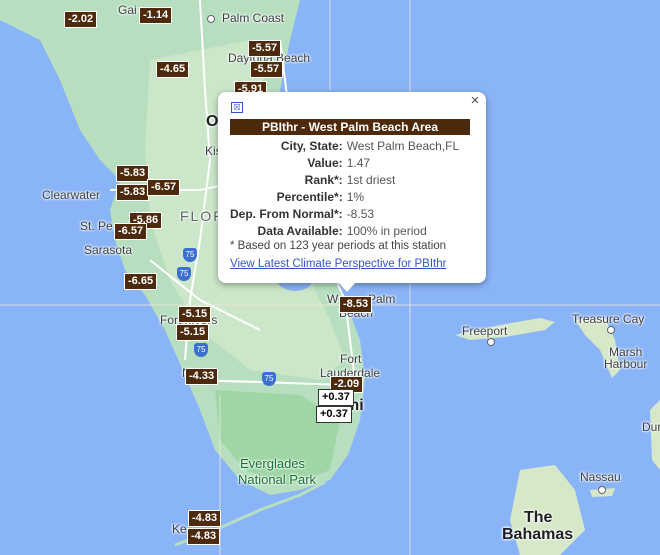 The height and width of the screenshot is (555, 660). I want to click on city-freeport: Freeport, so click(485, 331).